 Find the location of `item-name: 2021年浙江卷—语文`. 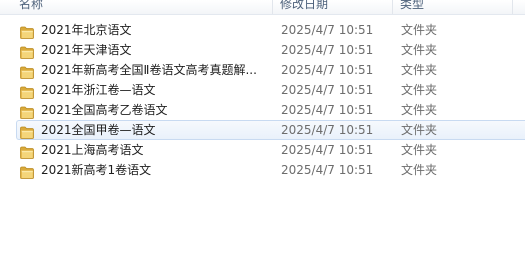

item-name: 2021年浙江卷—语文 is located at coordinates (98, 90).